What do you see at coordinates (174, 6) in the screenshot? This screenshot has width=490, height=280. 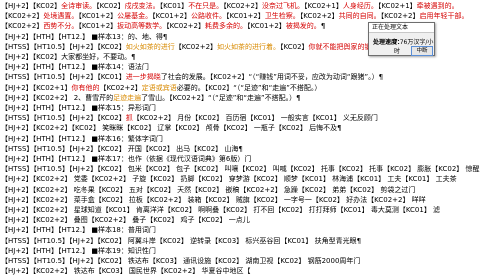 I see `text-segment: 【KC01】` at bounding box center [174, 6].